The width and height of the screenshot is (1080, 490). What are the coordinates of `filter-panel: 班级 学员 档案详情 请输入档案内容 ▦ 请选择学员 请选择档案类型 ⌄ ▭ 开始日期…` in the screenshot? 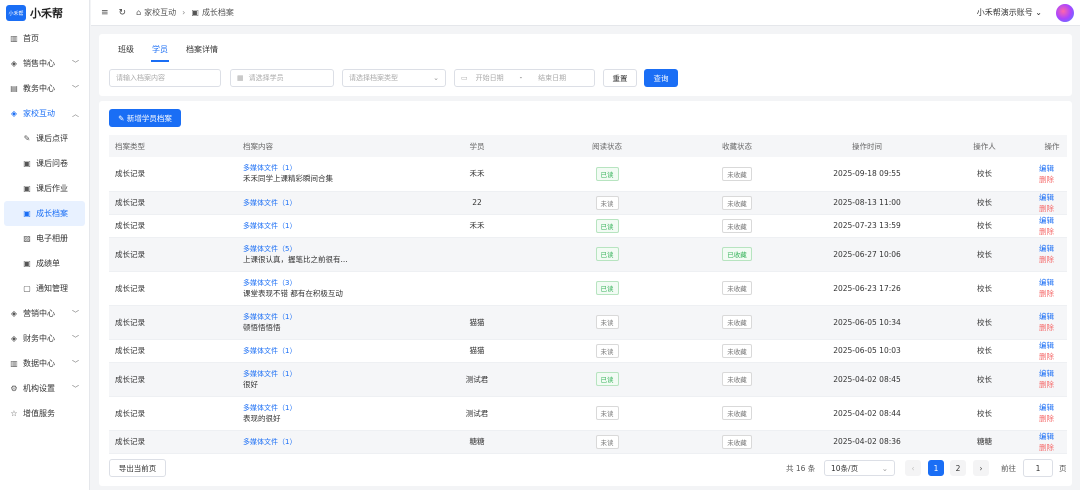 It's located at (585, 65).